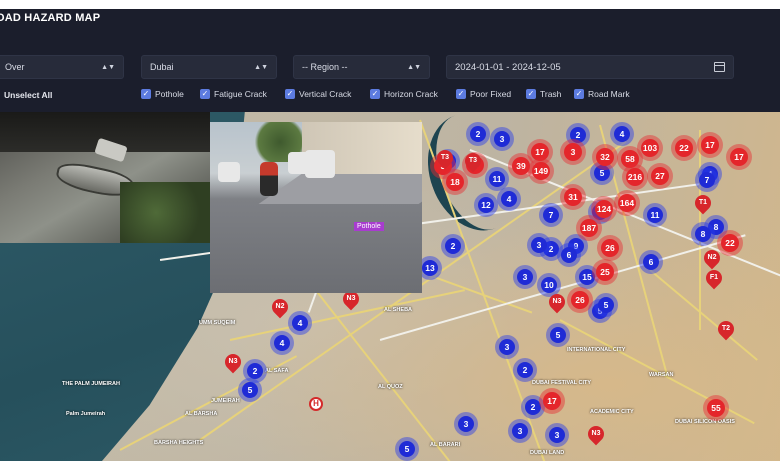  What do you see at coordinates (573, 152) in the screenshot?
I see `cluster-marker-red: 3` at bounding box center [573, 152].